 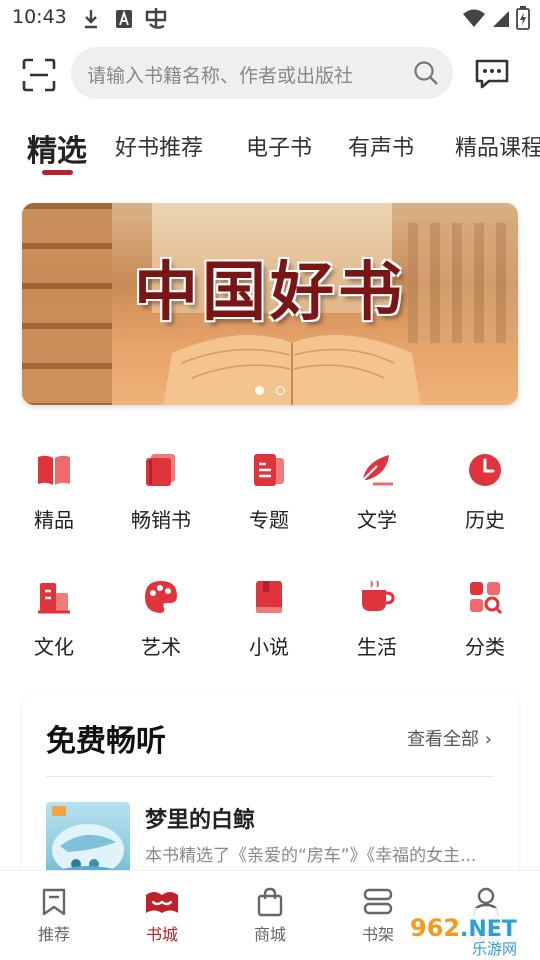 What do you see at coordinates (377, 470) in the screenshot?
I see `quill-icon` at bounding box center [377, 470].